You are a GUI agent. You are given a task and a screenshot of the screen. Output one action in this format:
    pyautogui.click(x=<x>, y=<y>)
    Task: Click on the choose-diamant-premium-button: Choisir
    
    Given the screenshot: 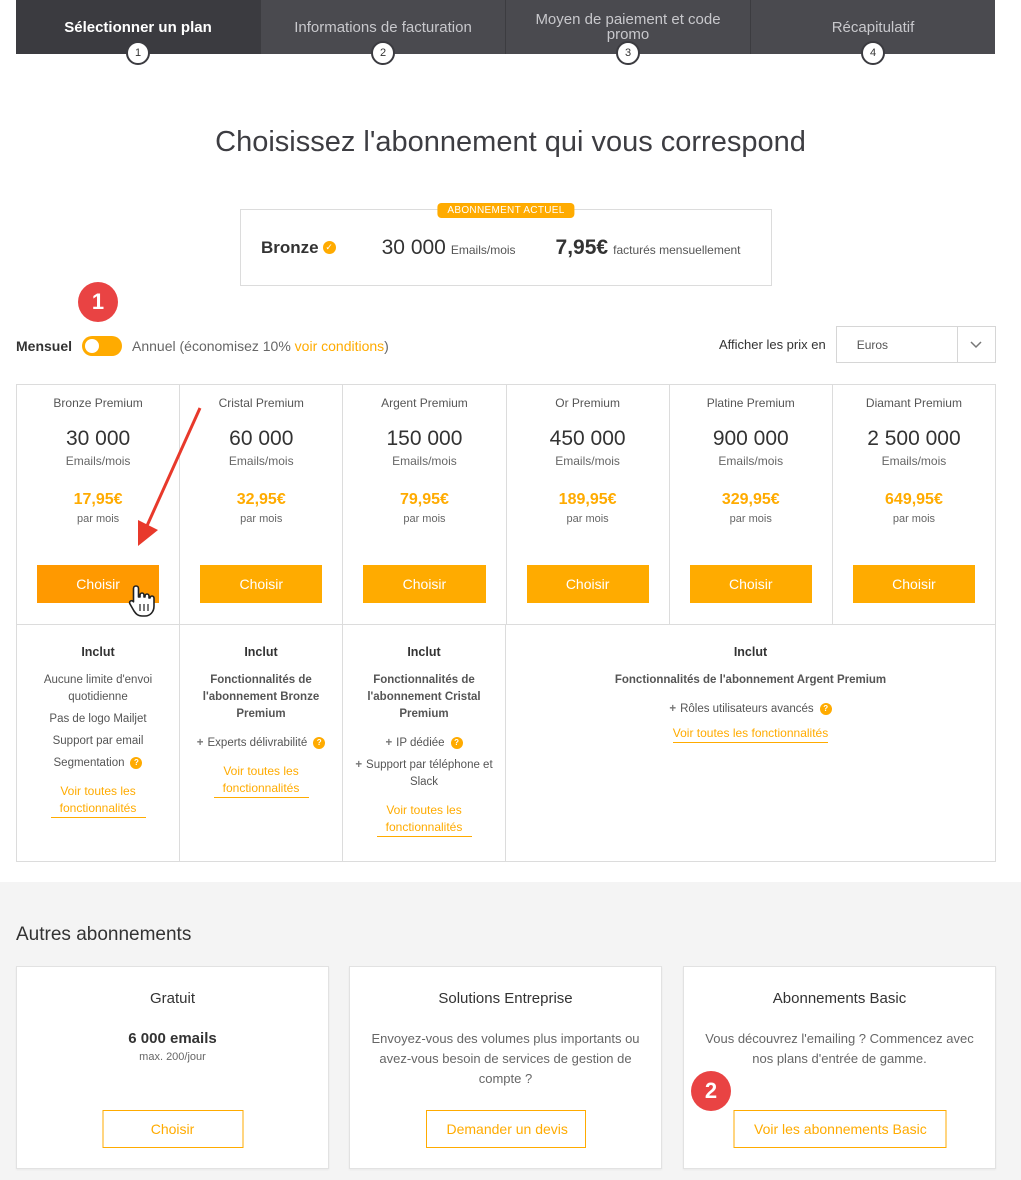 What is the action you would take?
    pyautogui.click(x=914, y=584)
    